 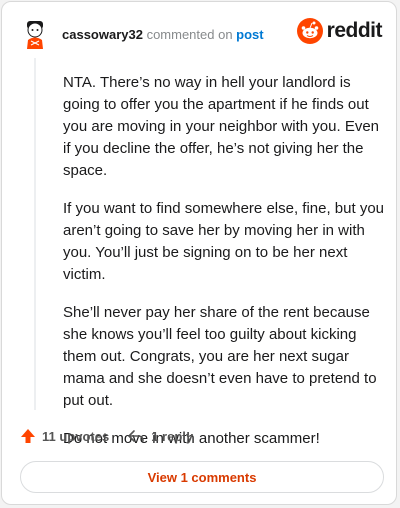 I want to click on thread-line, so click(x=35, y=234).